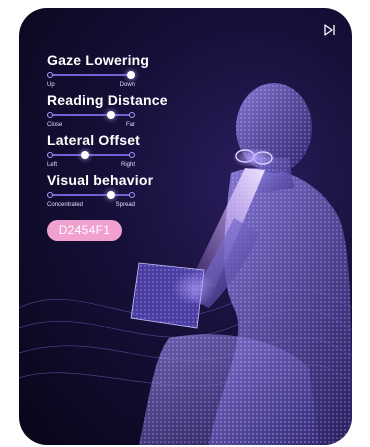 The height and width of the screenshot is (447, 370). I want to click on skip-forward-icon, so click(329, 30).